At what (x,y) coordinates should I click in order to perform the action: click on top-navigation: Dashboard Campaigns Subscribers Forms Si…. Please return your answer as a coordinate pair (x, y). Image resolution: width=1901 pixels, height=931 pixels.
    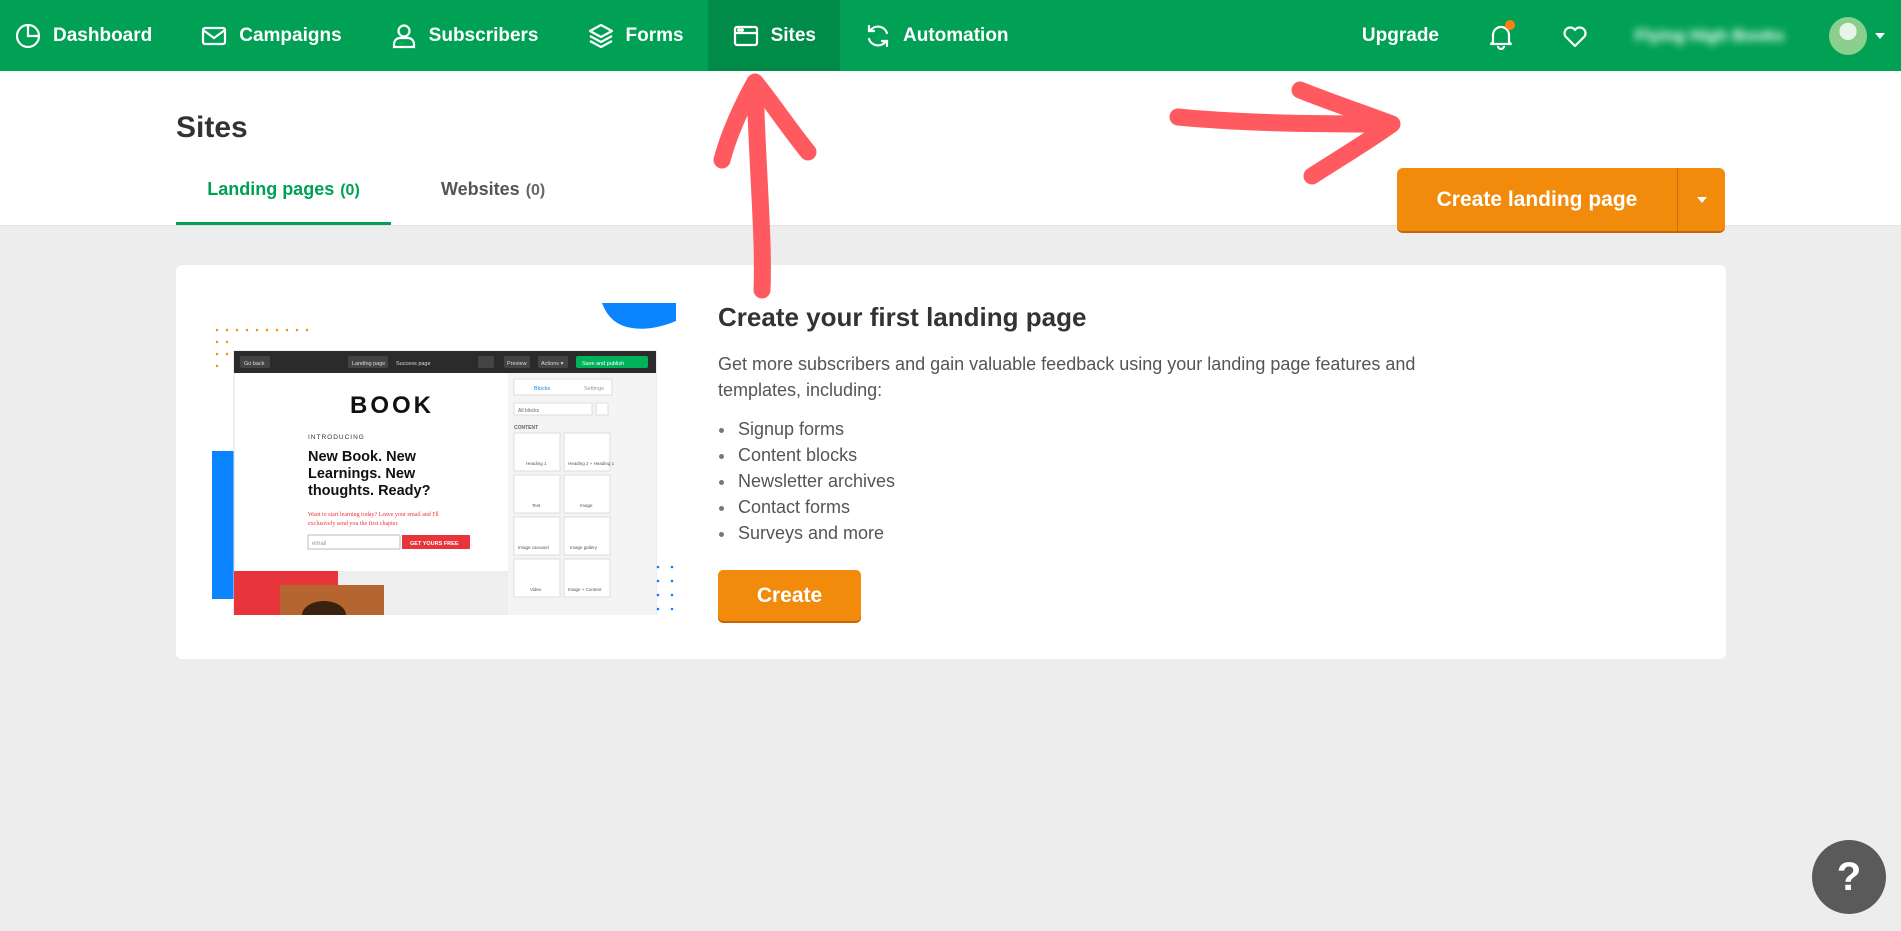
    Looking at the image, I should click on (950, 35).